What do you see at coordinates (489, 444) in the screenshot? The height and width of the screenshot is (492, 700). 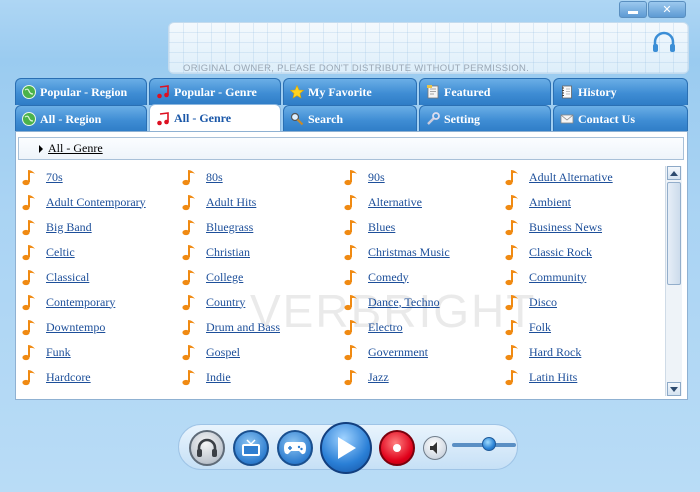 I see `volume-slider-handle` at bounding box center [489, 444].